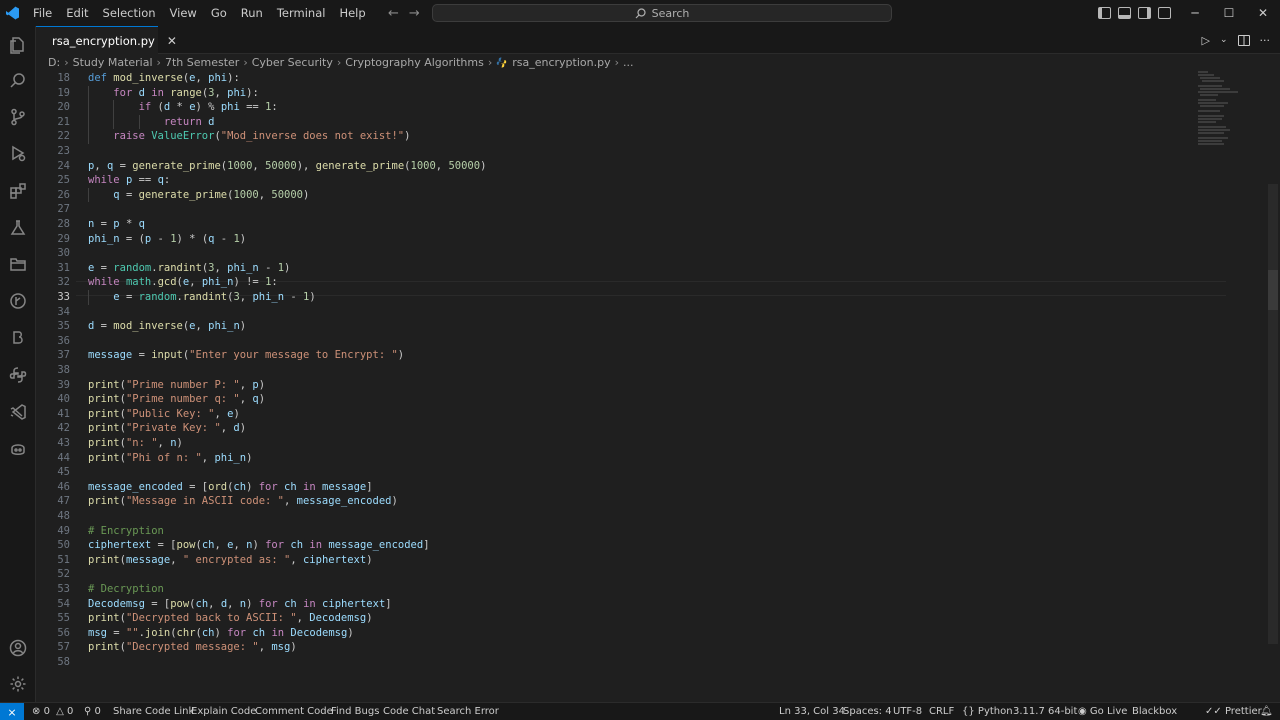  What do you see at coordinates (219, 13) in the screenshot?
I see `menu-go: Go` at bounding box center [219, 13].